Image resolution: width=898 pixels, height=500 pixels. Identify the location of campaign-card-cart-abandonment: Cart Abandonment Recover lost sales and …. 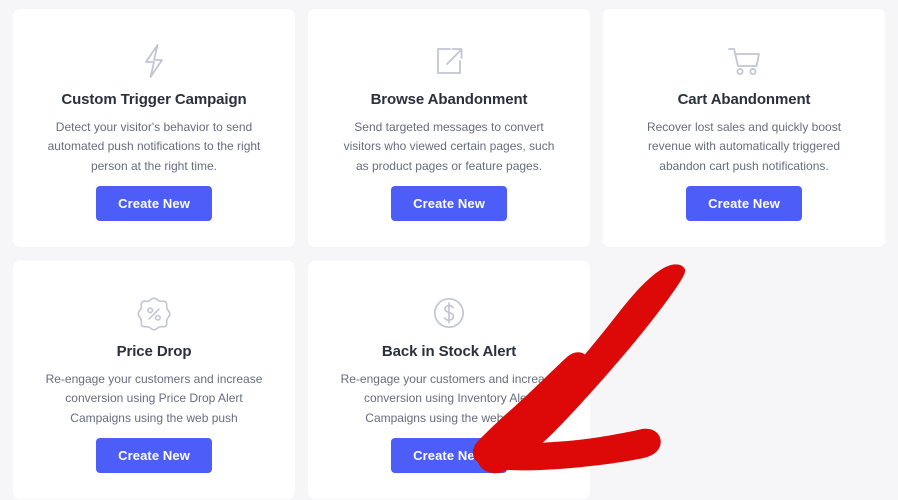
(744, 128).